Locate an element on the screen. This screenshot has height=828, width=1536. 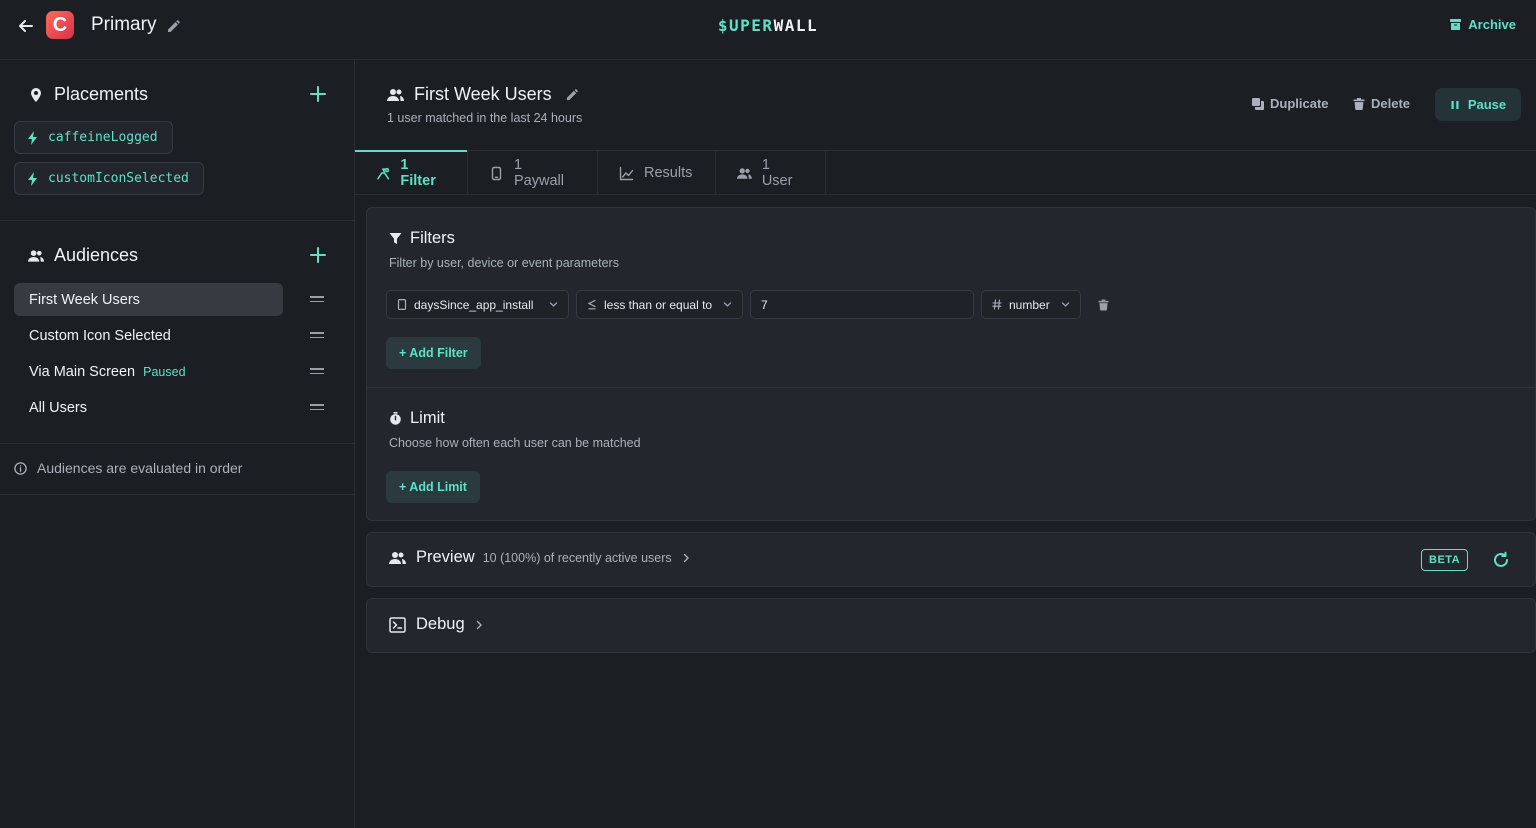
archive-button: Archive is located at coordinates (1482, 24).